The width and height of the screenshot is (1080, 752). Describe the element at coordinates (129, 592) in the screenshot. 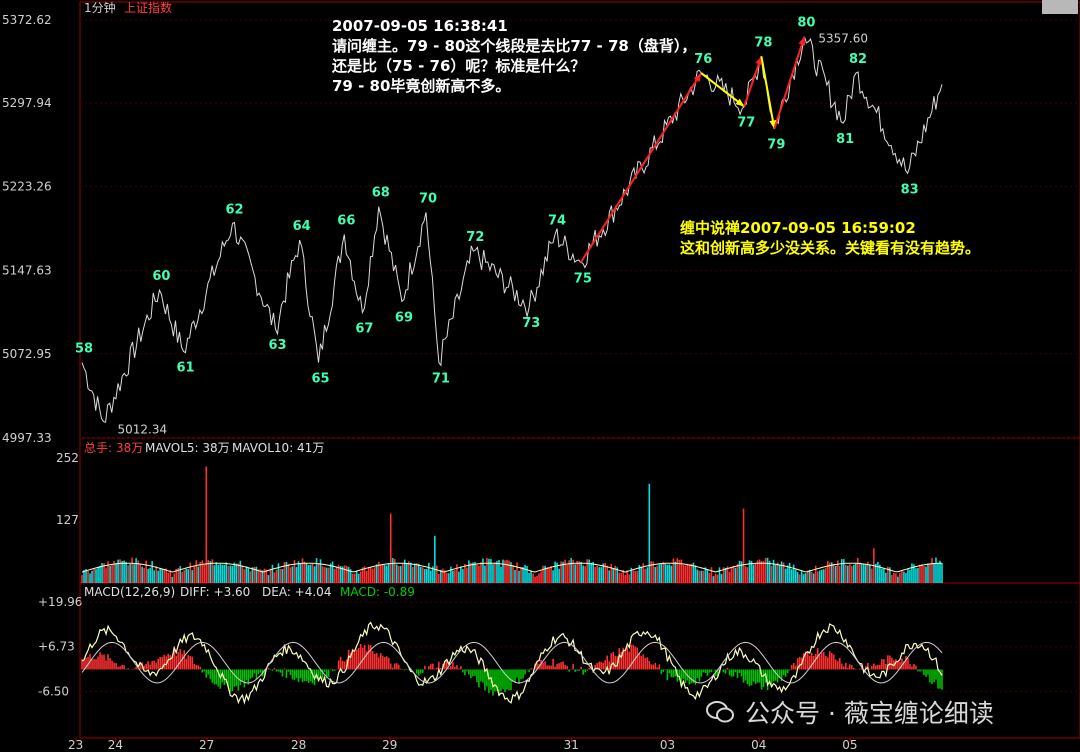

I see `macd-label: MACD(12,26,9)` at that location.